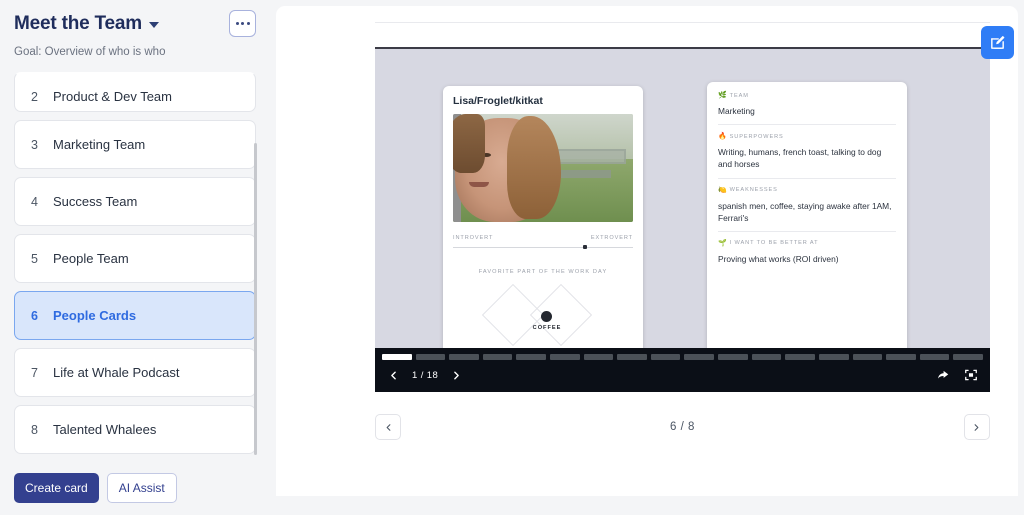  What do you see at coordinates (976, 427) in the screenshot?
I see `pager-next-button` at bounding box center [976, 427].